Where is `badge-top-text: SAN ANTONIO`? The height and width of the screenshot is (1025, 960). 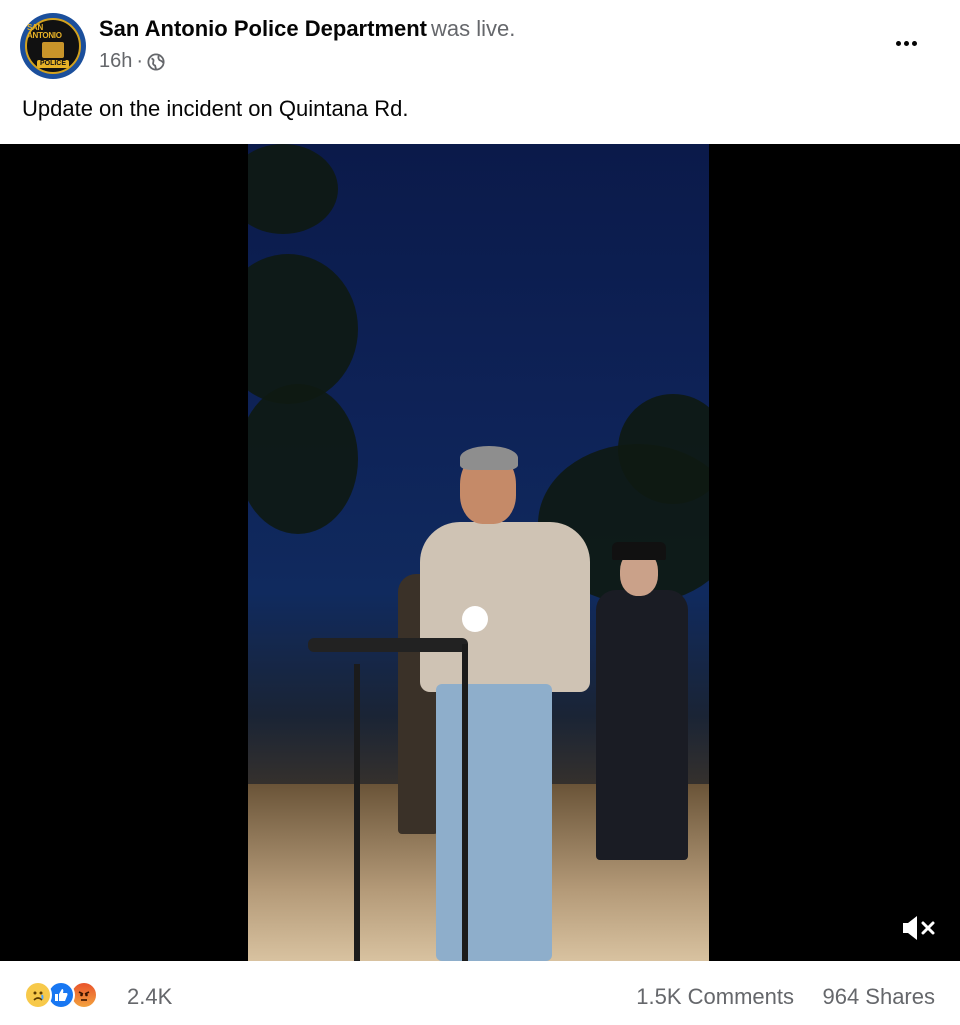
badge-top-text: SAN ANTONIO is located at coordinates (44, 31).